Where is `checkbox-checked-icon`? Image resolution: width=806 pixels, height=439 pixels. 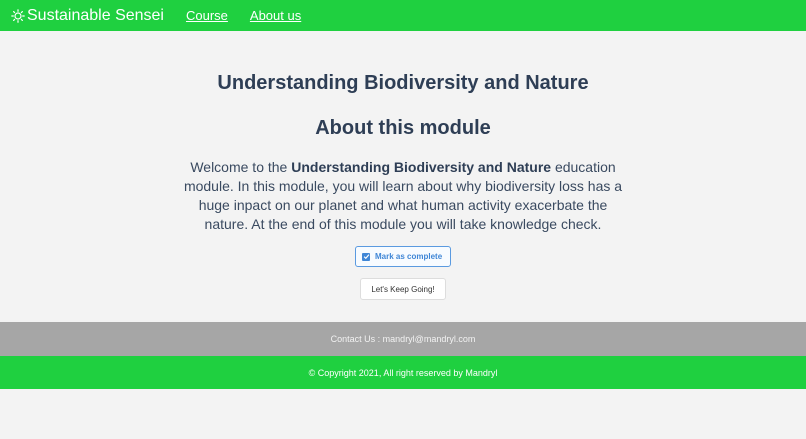 checkbox-checked-icon is located at coordinates (366, 256).